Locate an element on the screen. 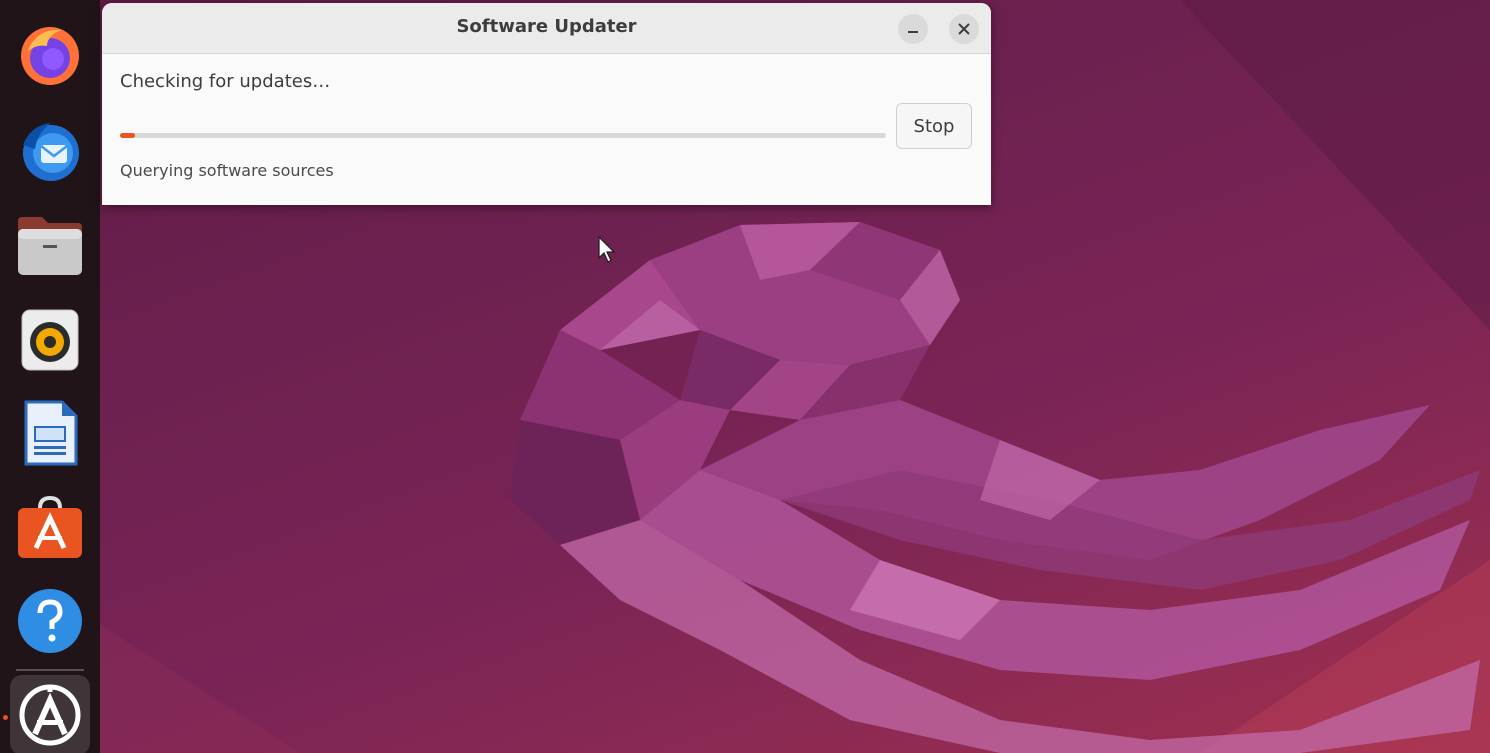  rhythmbox-icon is located at coordinates (50, 340).